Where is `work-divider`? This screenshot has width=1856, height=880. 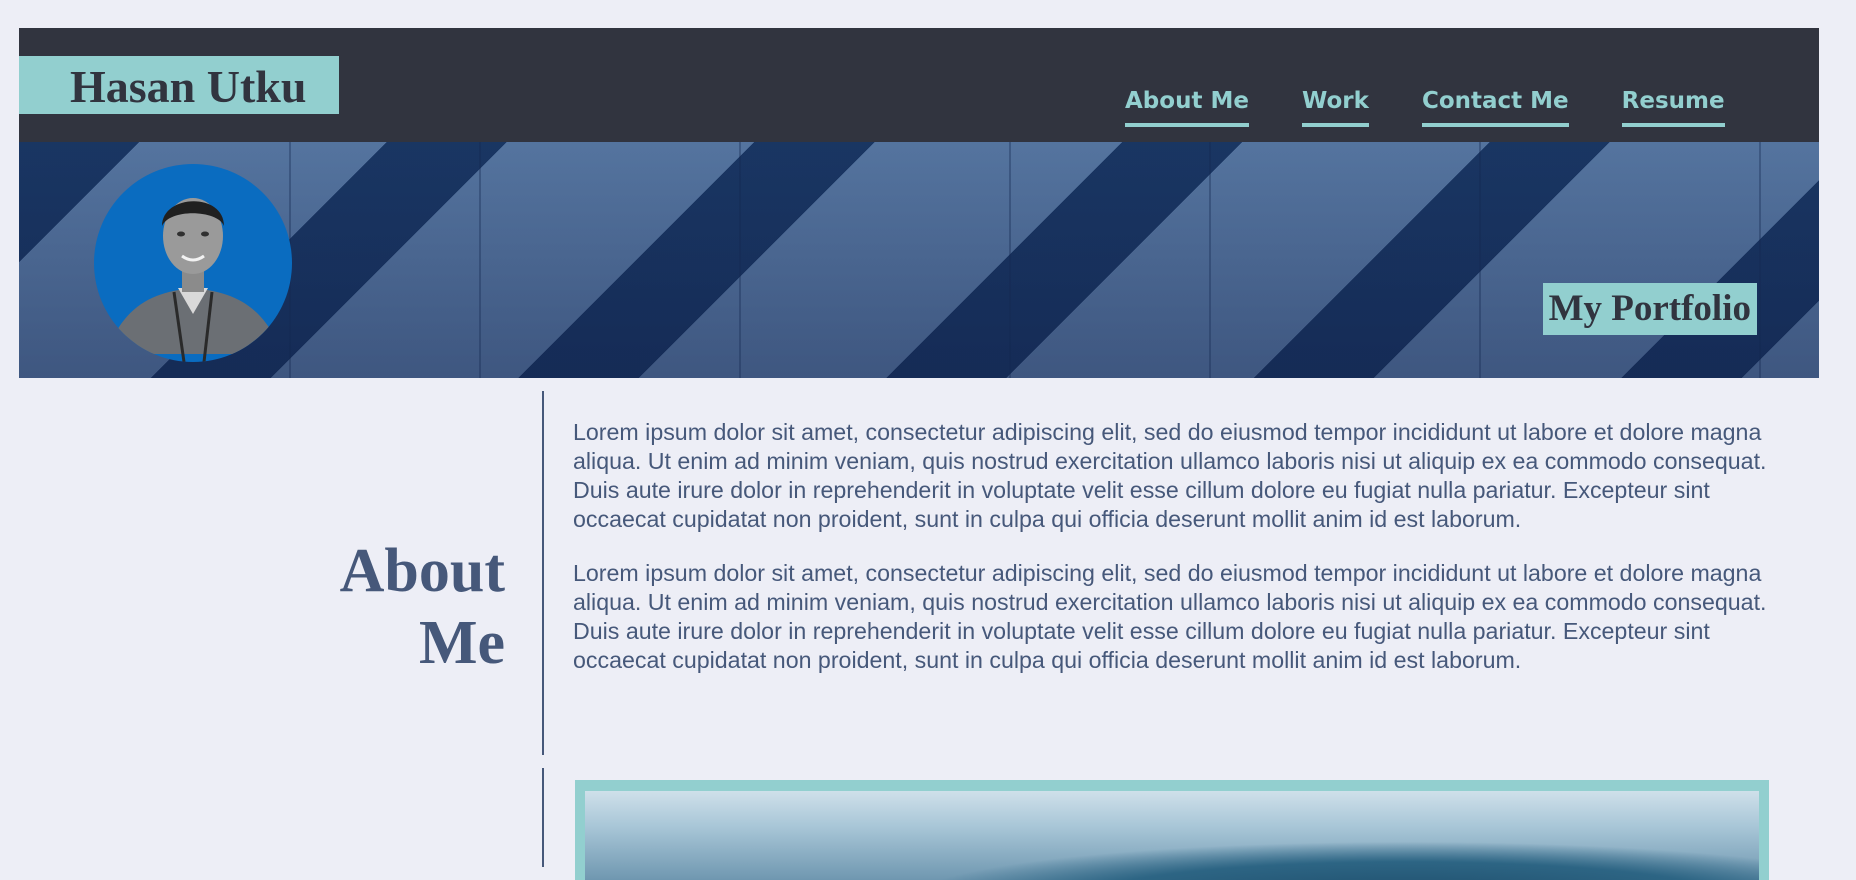 work-divider is located at coordinates (543, 817).